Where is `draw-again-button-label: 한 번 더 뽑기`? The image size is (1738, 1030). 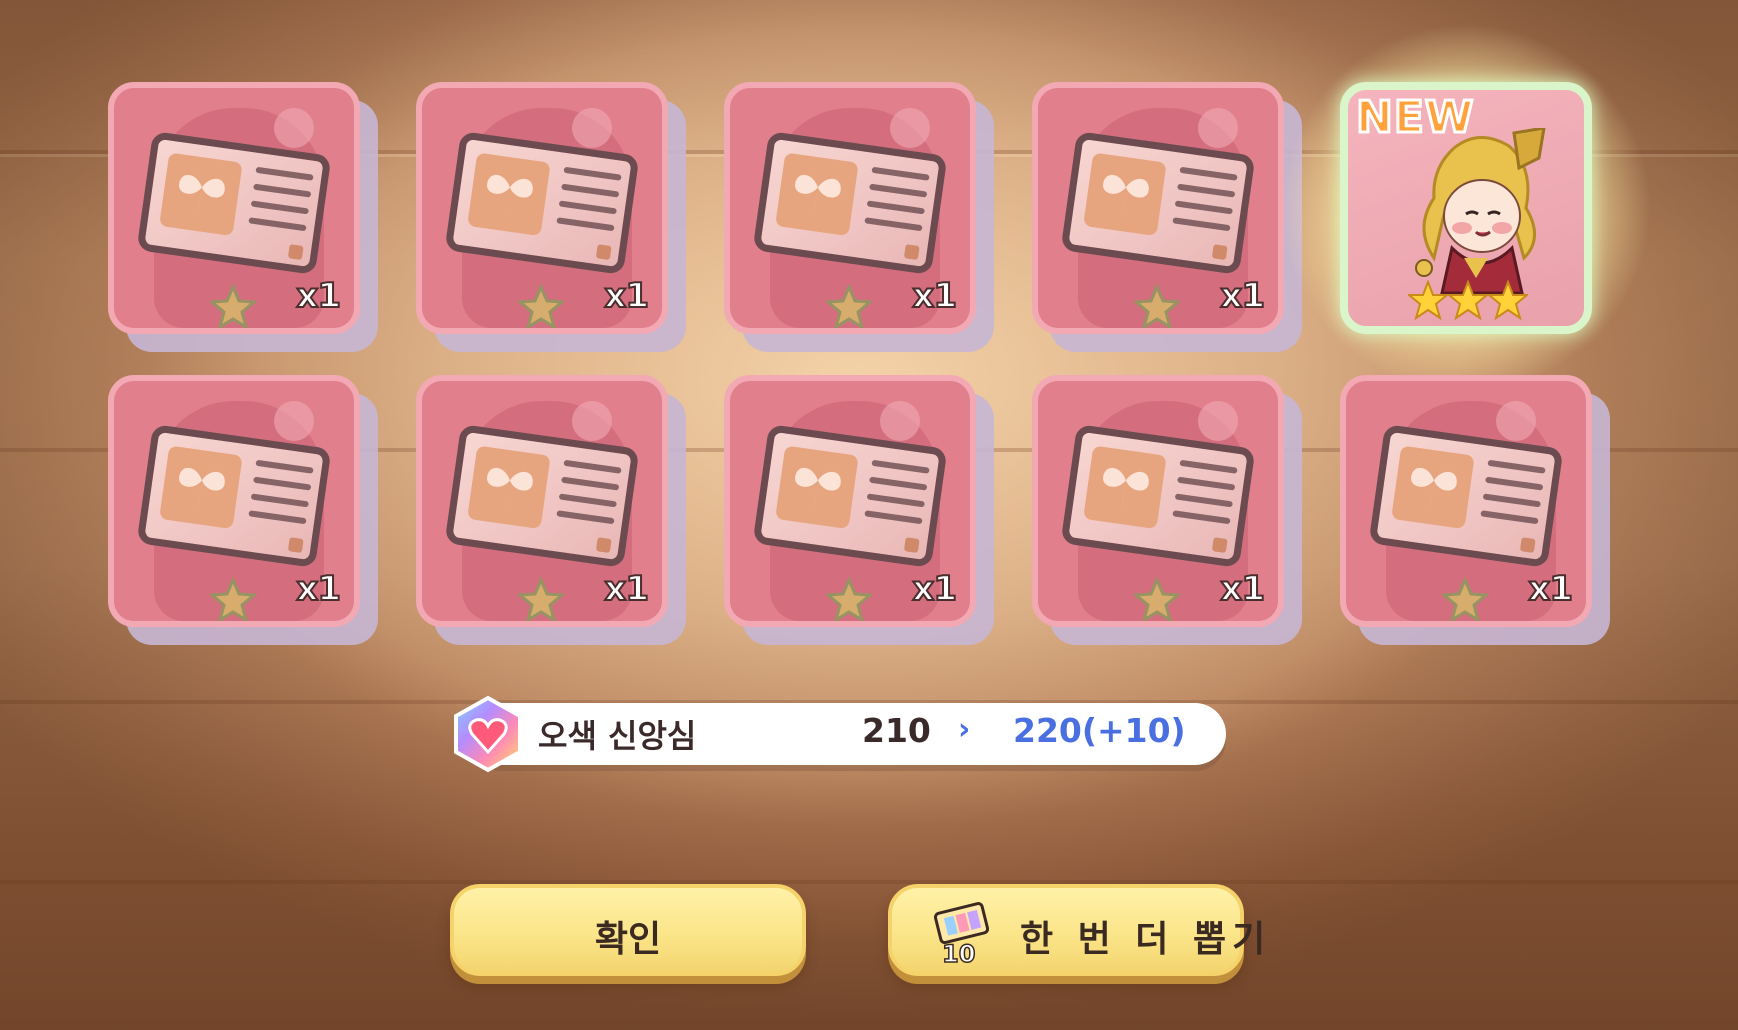
draw-again-button-label: 한 번 더 뽑기 is located at coordinates (1146, 939).